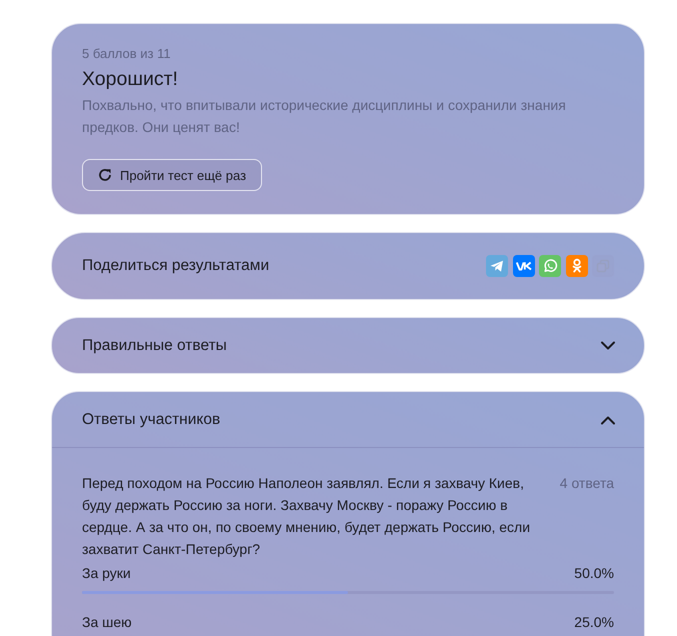 This screenshot has height=636, width=677. I want to click on share-label: Поделиться результатами, so click(176, 266).